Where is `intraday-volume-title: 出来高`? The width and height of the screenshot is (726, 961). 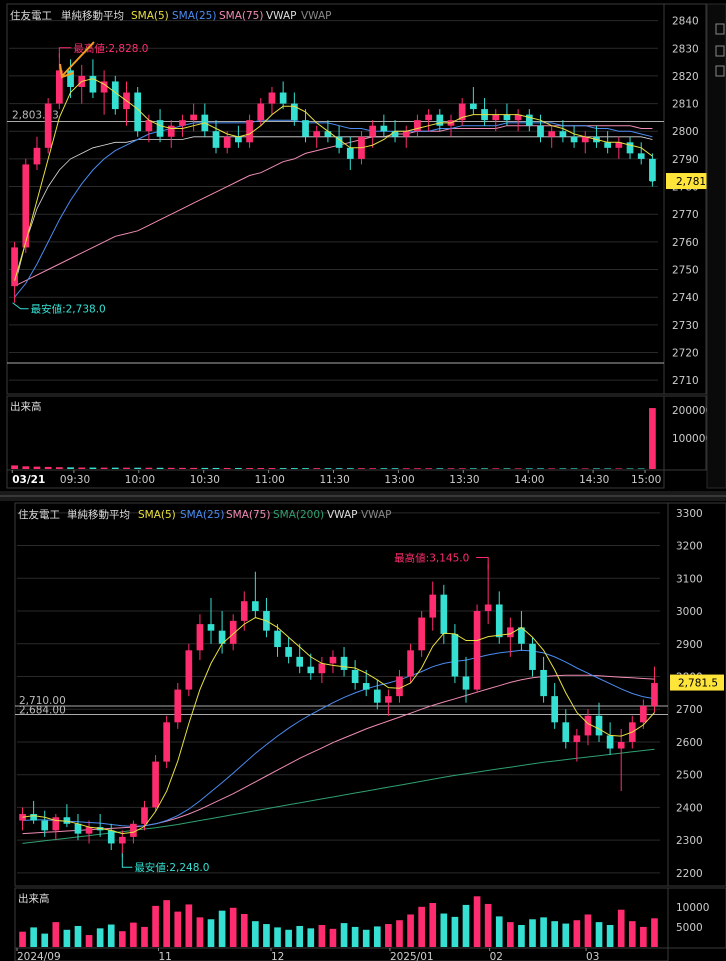 intraday-volume-title: 出来高 is located at coordinates (26, 406).